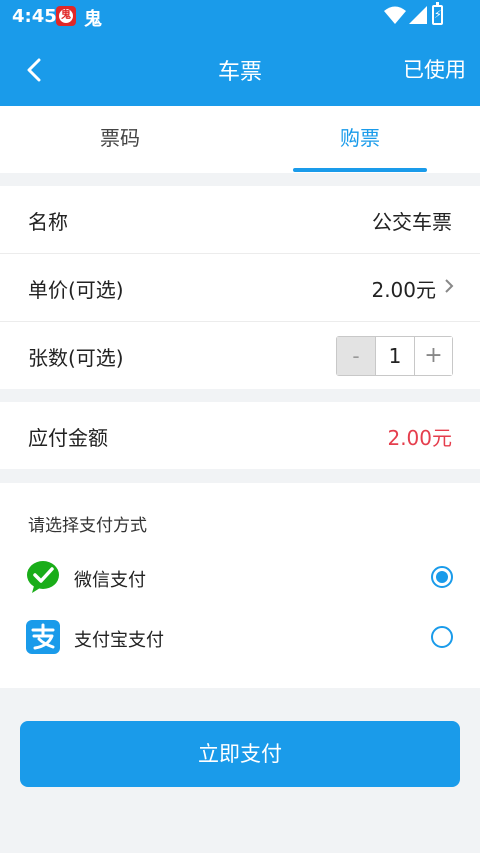 Image resolution: width=480 pixels, height=853 pixels. Describe the element at coordinates (434, 69) in the screenshot. I see `used-tickets-button: 已使用` at that location.